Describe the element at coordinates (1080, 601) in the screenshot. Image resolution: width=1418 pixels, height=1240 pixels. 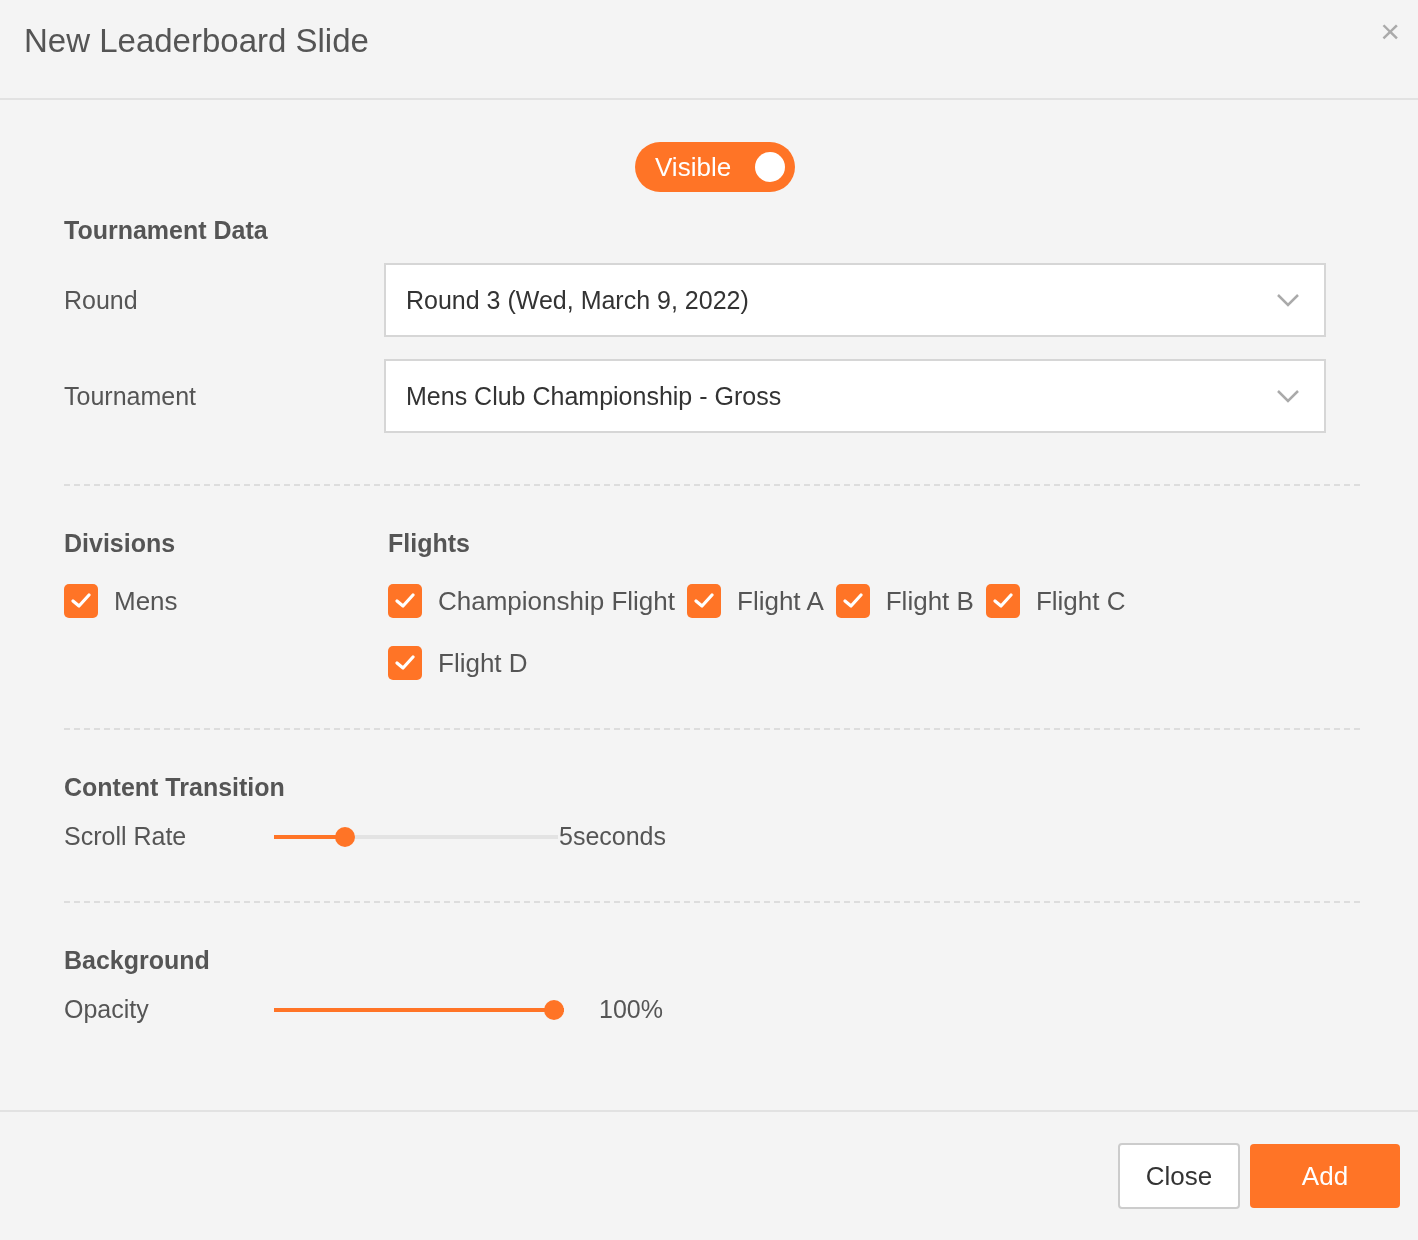
I see `checkbox-label: Flight C` at that location.